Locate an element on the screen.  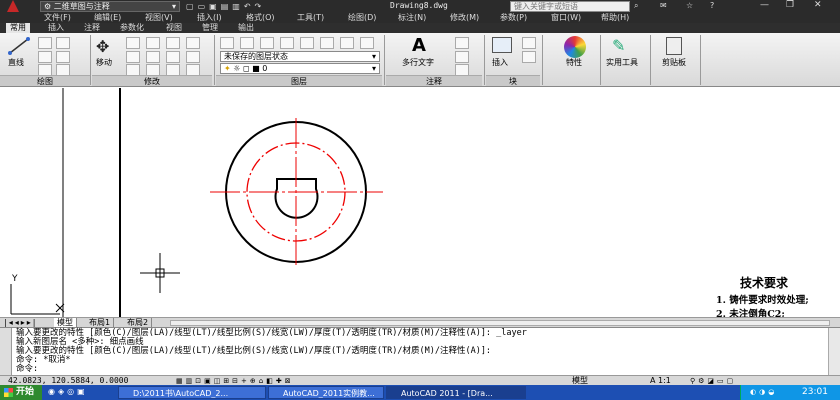
minimize-icon: — is located at coordinates (764, 5).